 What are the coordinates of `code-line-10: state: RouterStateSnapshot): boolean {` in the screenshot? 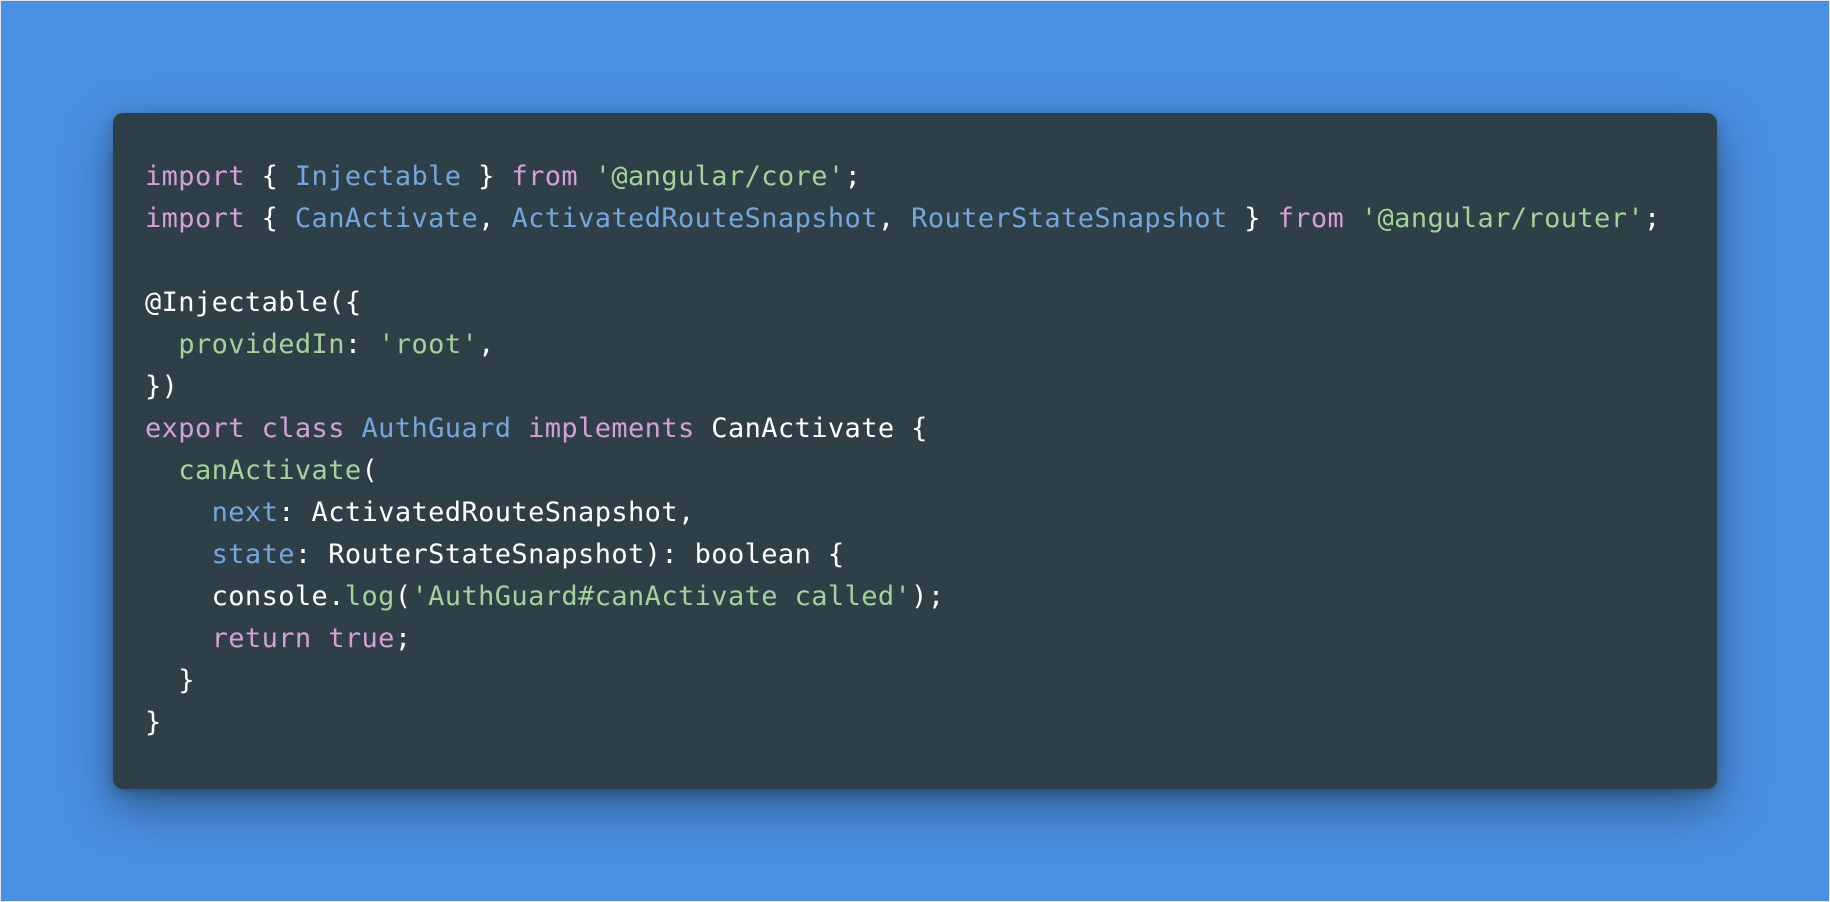 It's located at (903, 555).